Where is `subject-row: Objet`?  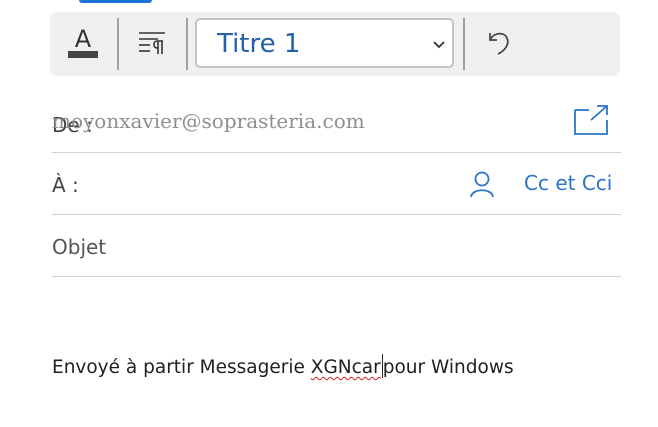 subject-row: Objet is located at coordinates (336, 246).